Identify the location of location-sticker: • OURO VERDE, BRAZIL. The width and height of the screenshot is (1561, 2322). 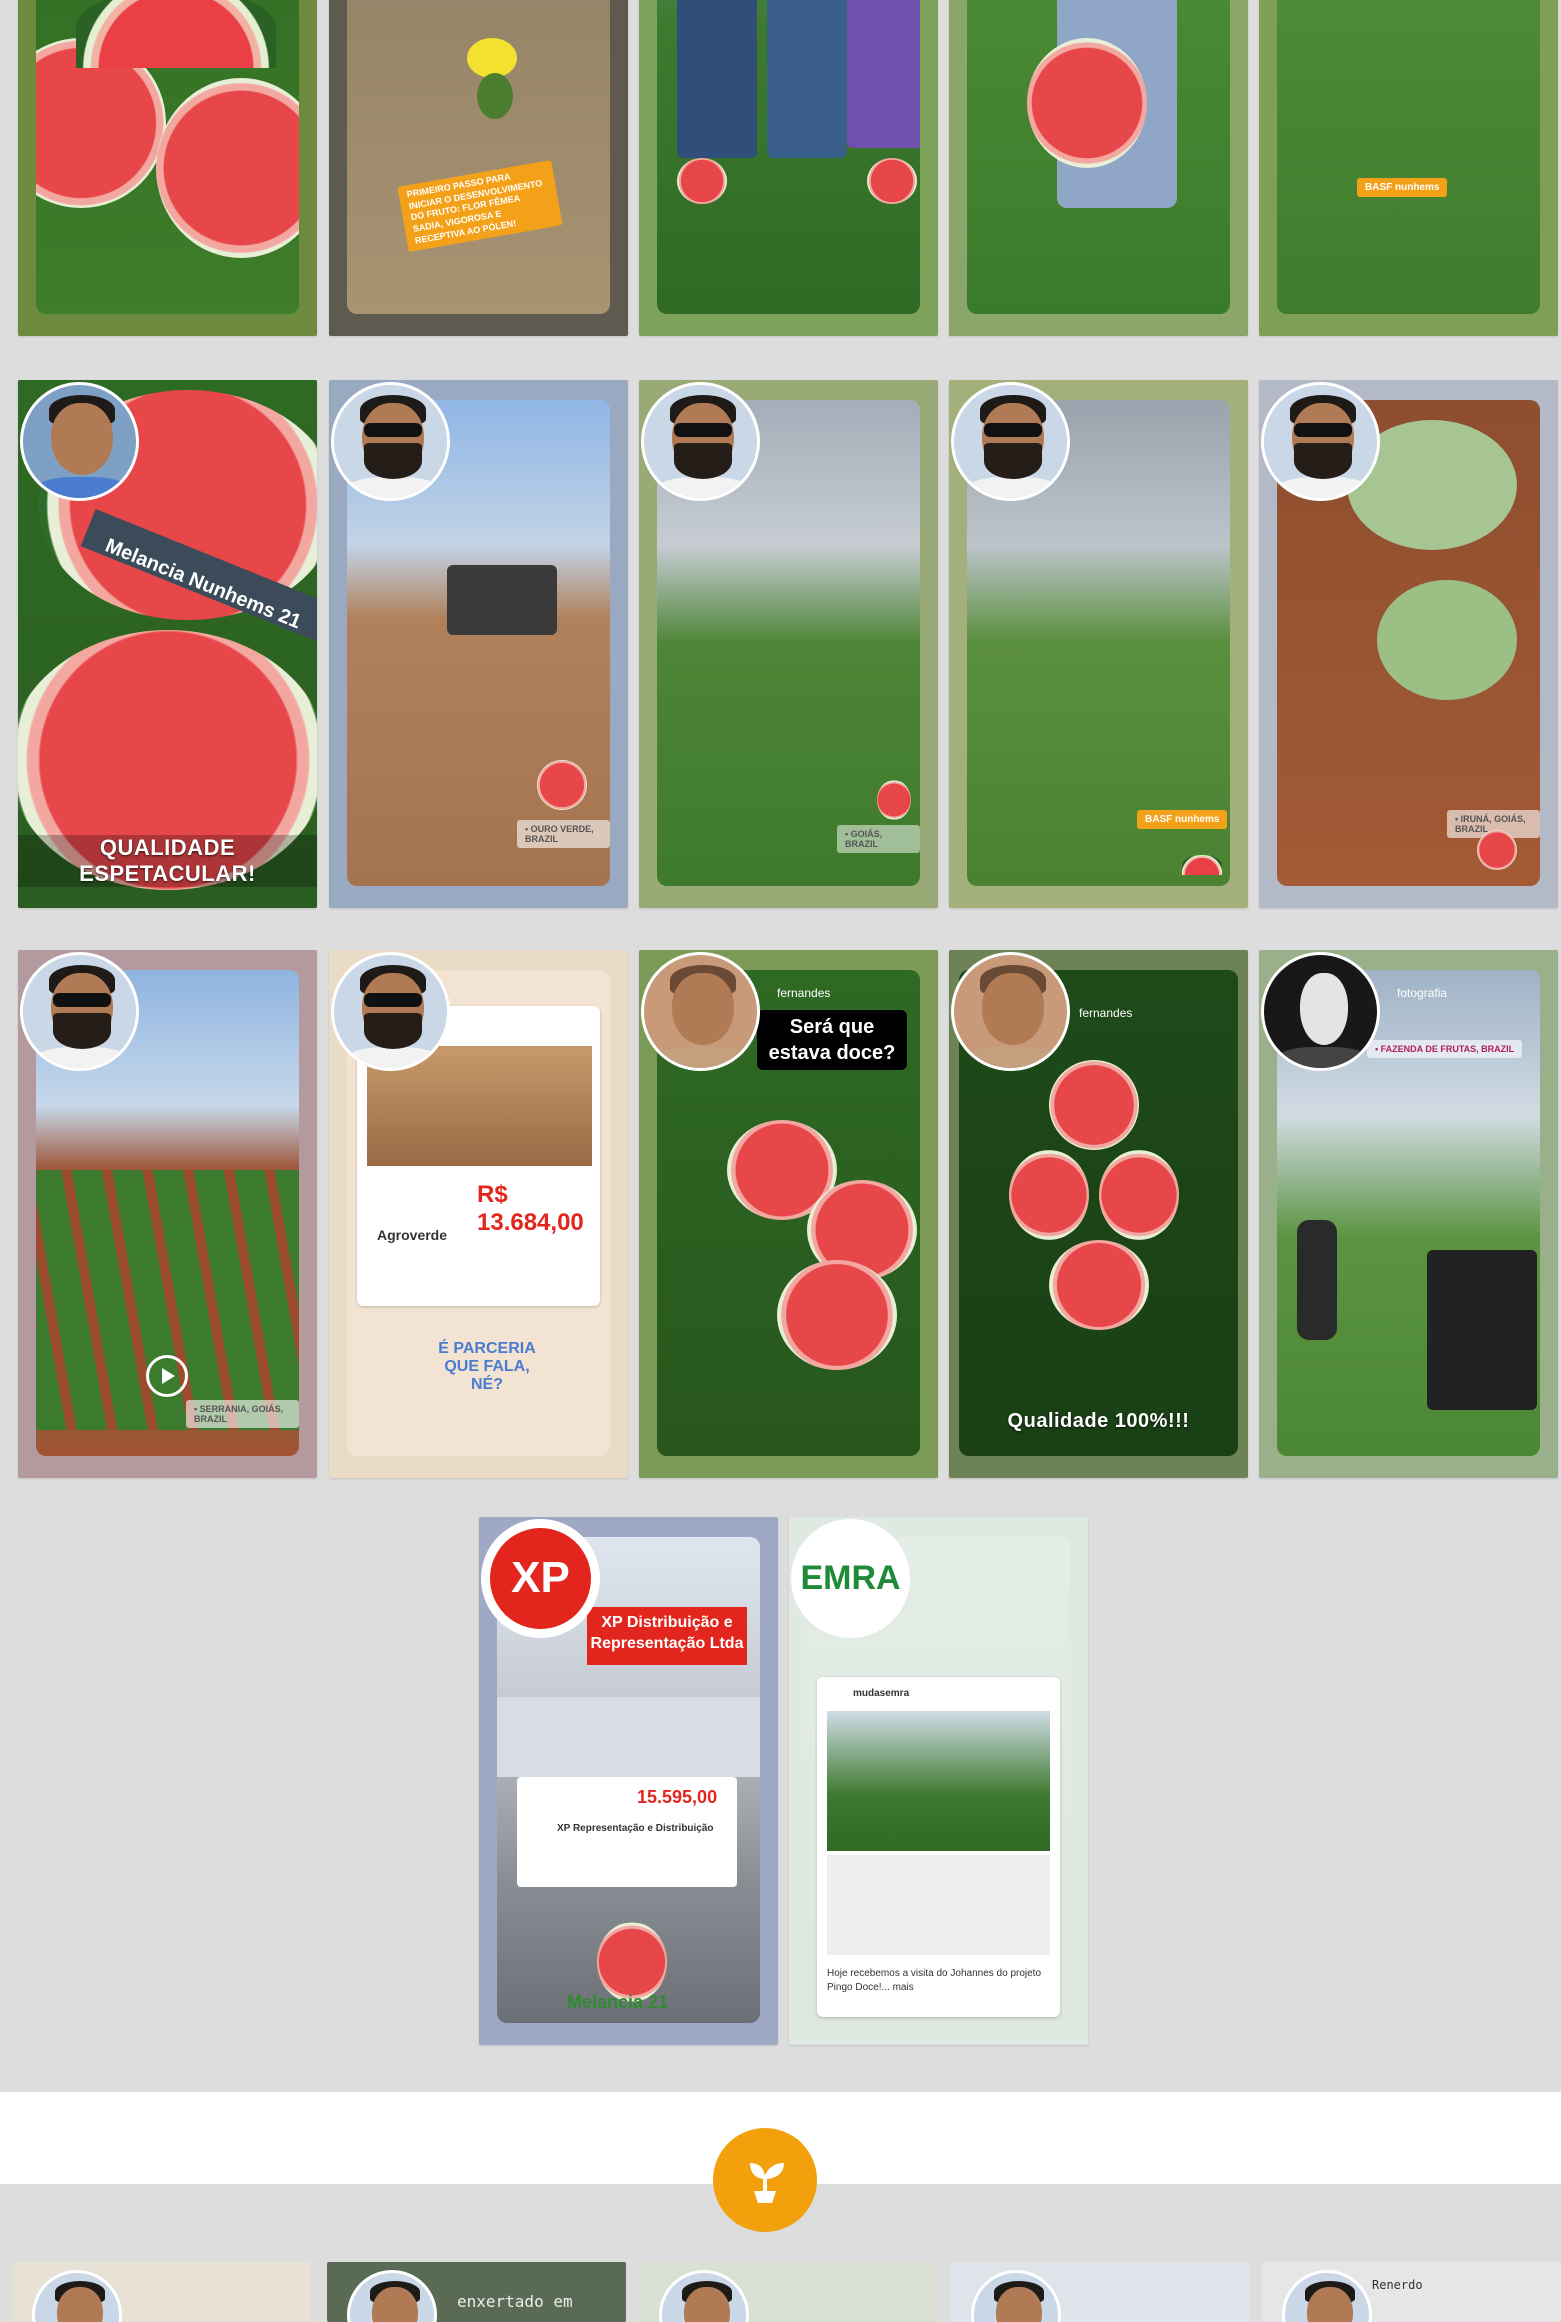
(563, 834).